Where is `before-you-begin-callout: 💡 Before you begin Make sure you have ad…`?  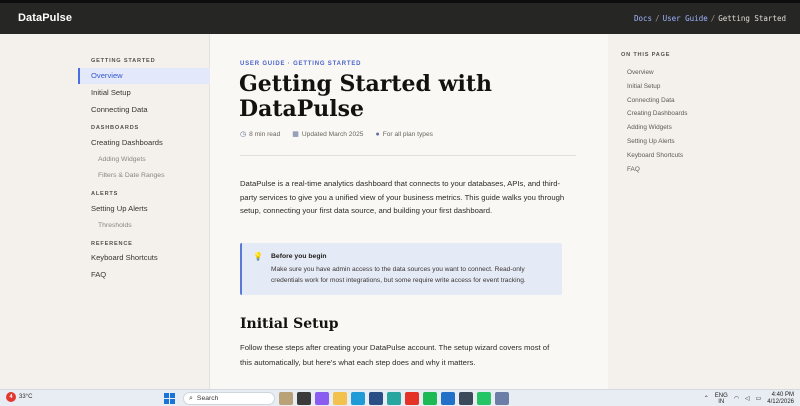 before-you-begin-callout: 💡 Before you begin Make sure you have ad… is located at coordinates (401, 269).